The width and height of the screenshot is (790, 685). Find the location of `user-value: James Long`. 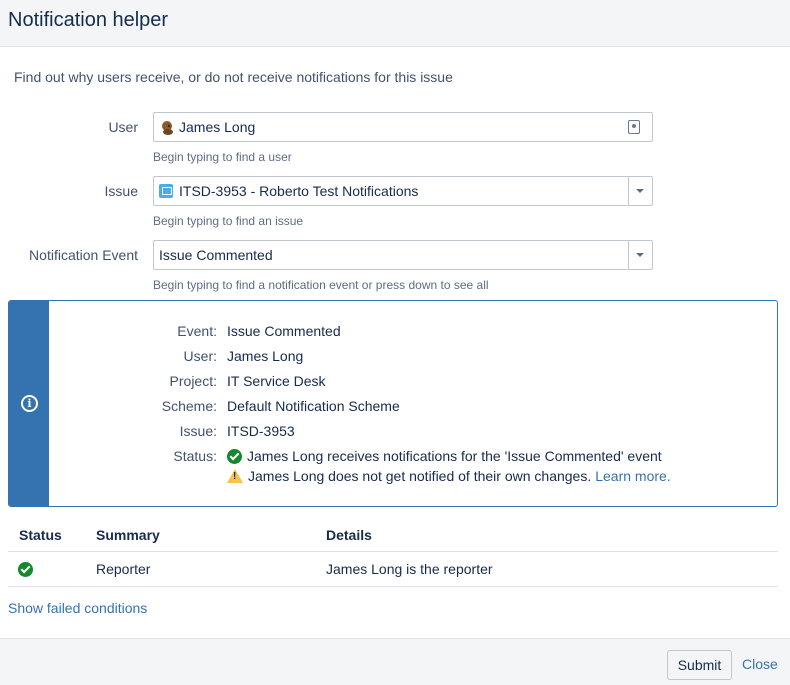

user-value: James Long is located at coordinates (217, 127).